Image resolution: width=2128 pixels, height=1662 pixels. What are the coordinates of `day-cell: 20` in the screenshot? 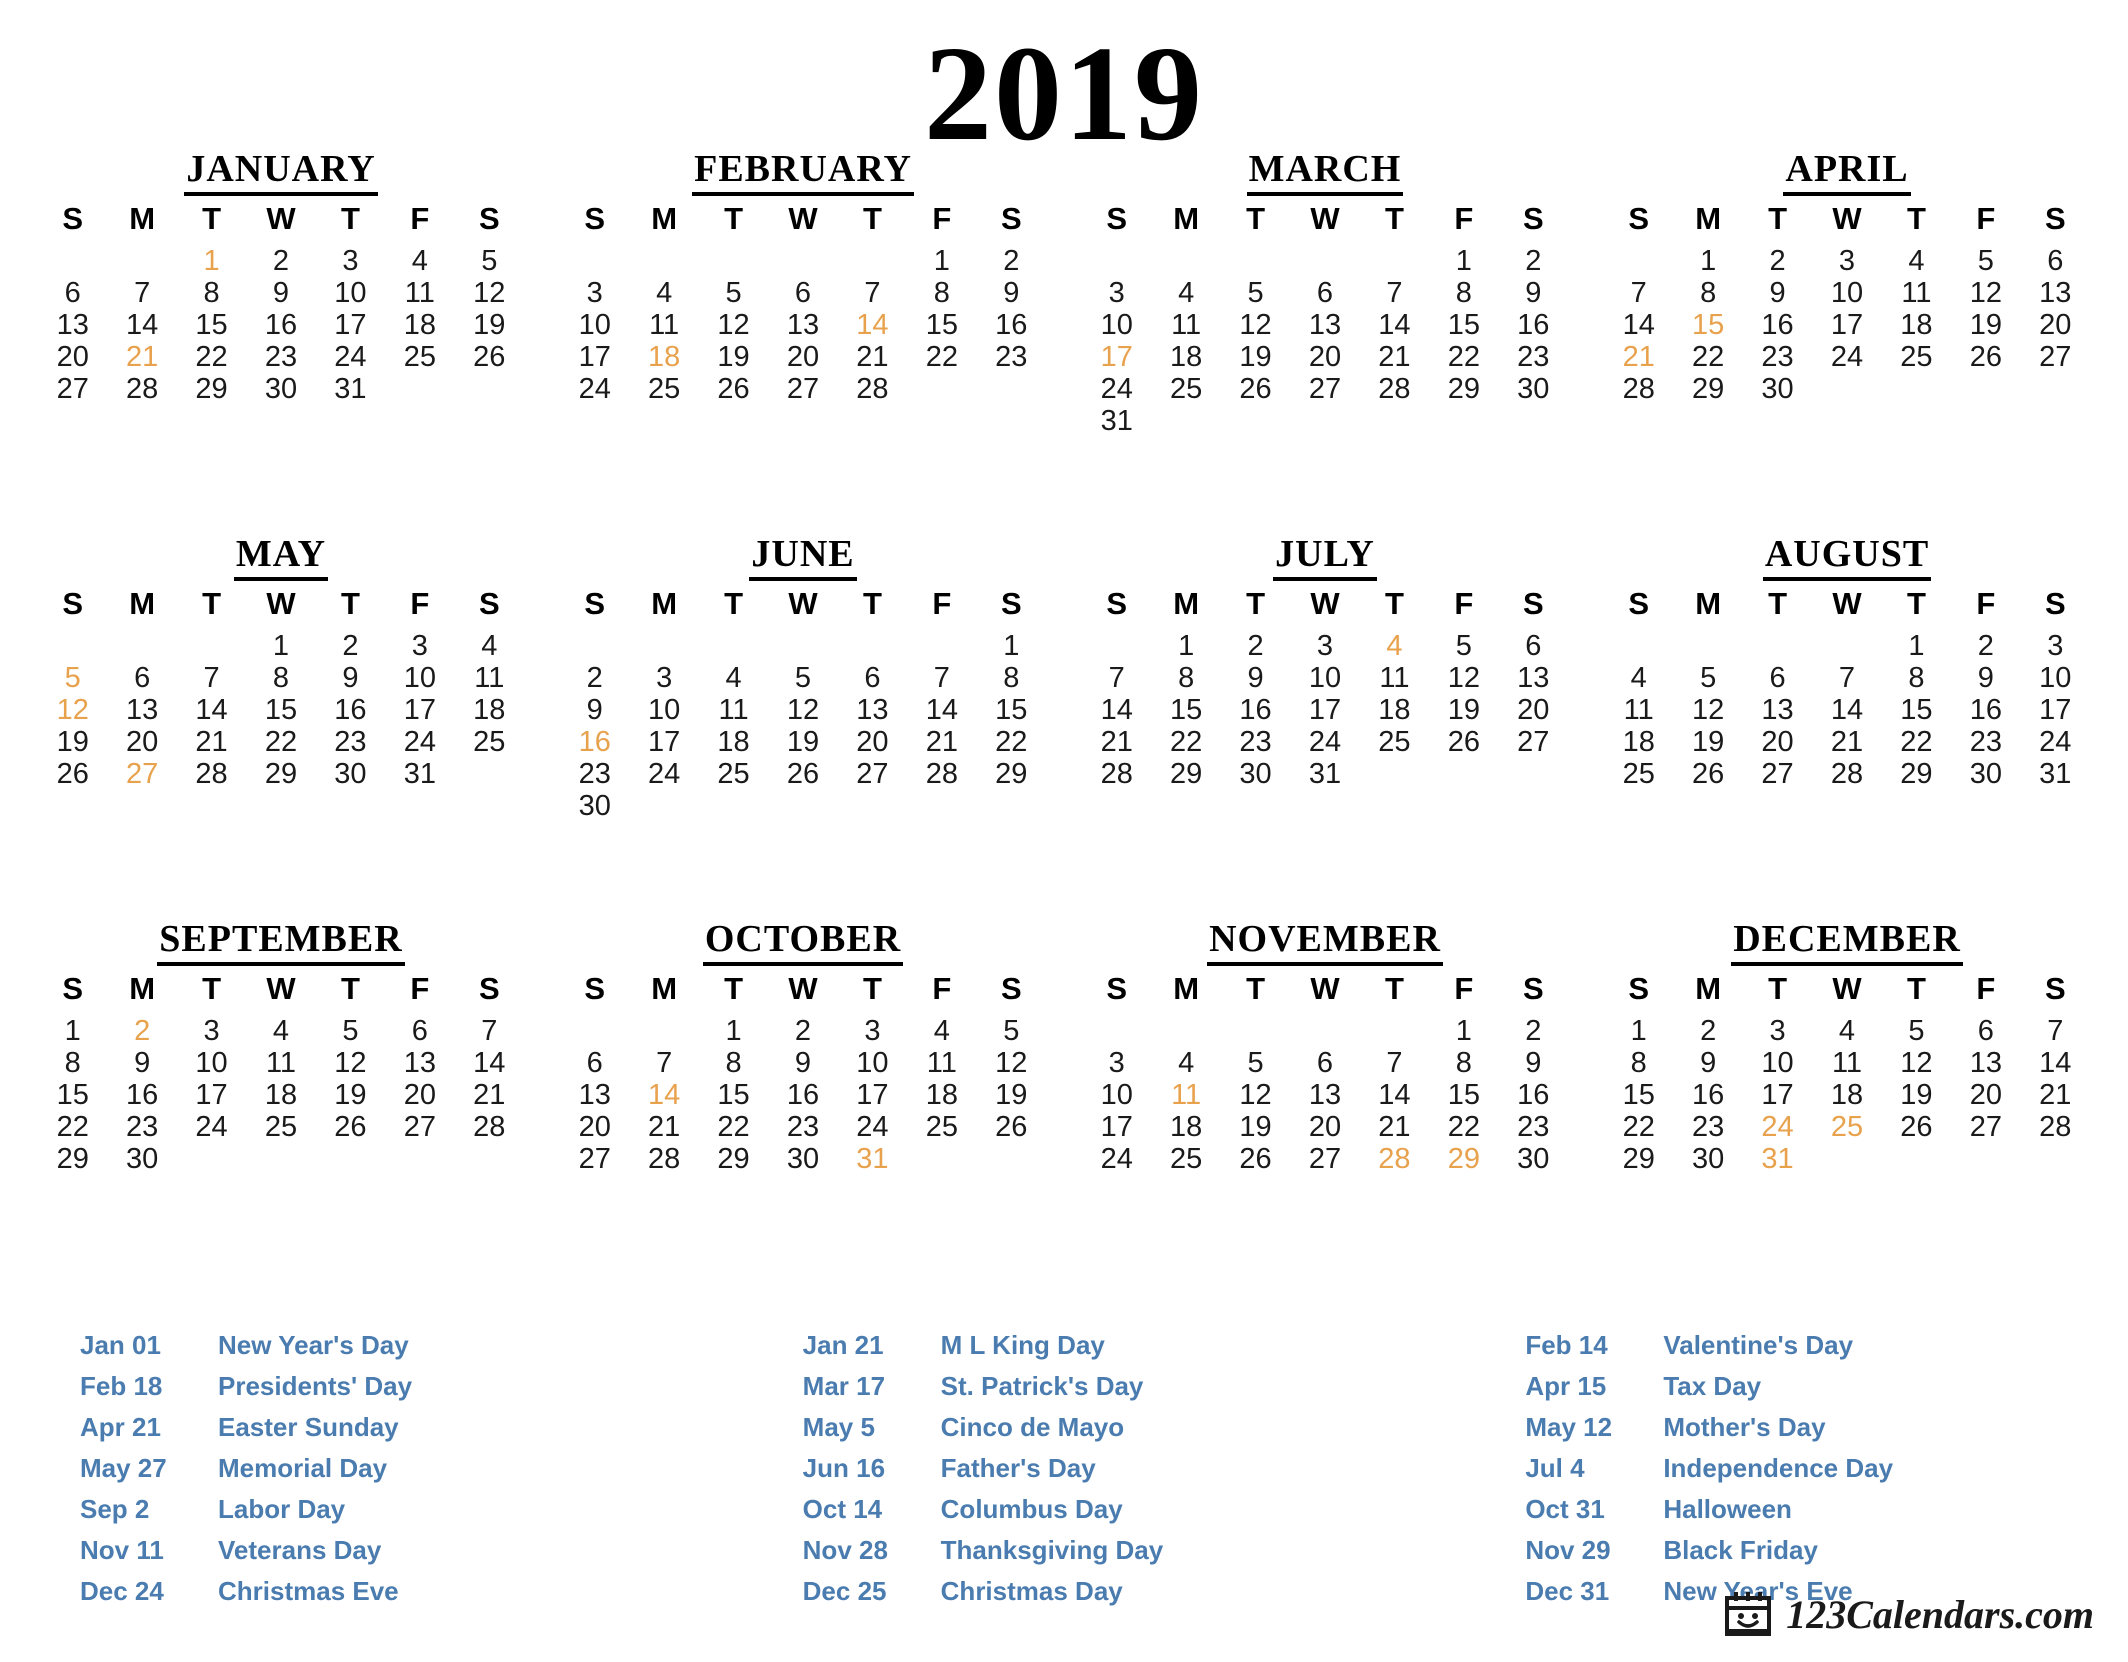 It's located at (594, 1127).